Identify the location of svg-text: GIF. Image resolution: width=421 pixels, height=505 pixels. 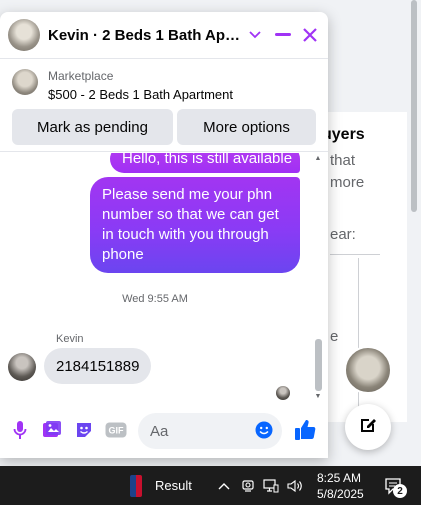
(117, 431).